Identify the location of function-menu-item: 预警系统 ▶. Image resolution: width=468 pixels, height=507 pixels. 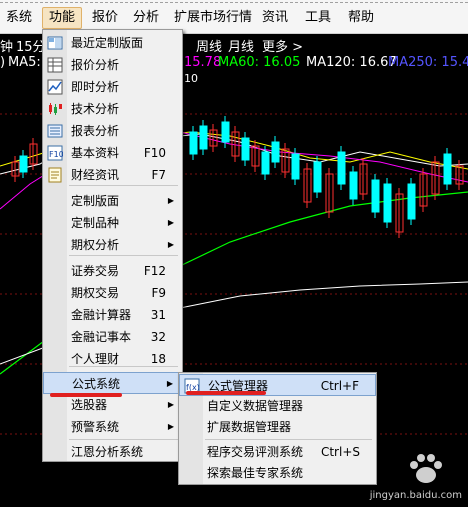
(112, 427).